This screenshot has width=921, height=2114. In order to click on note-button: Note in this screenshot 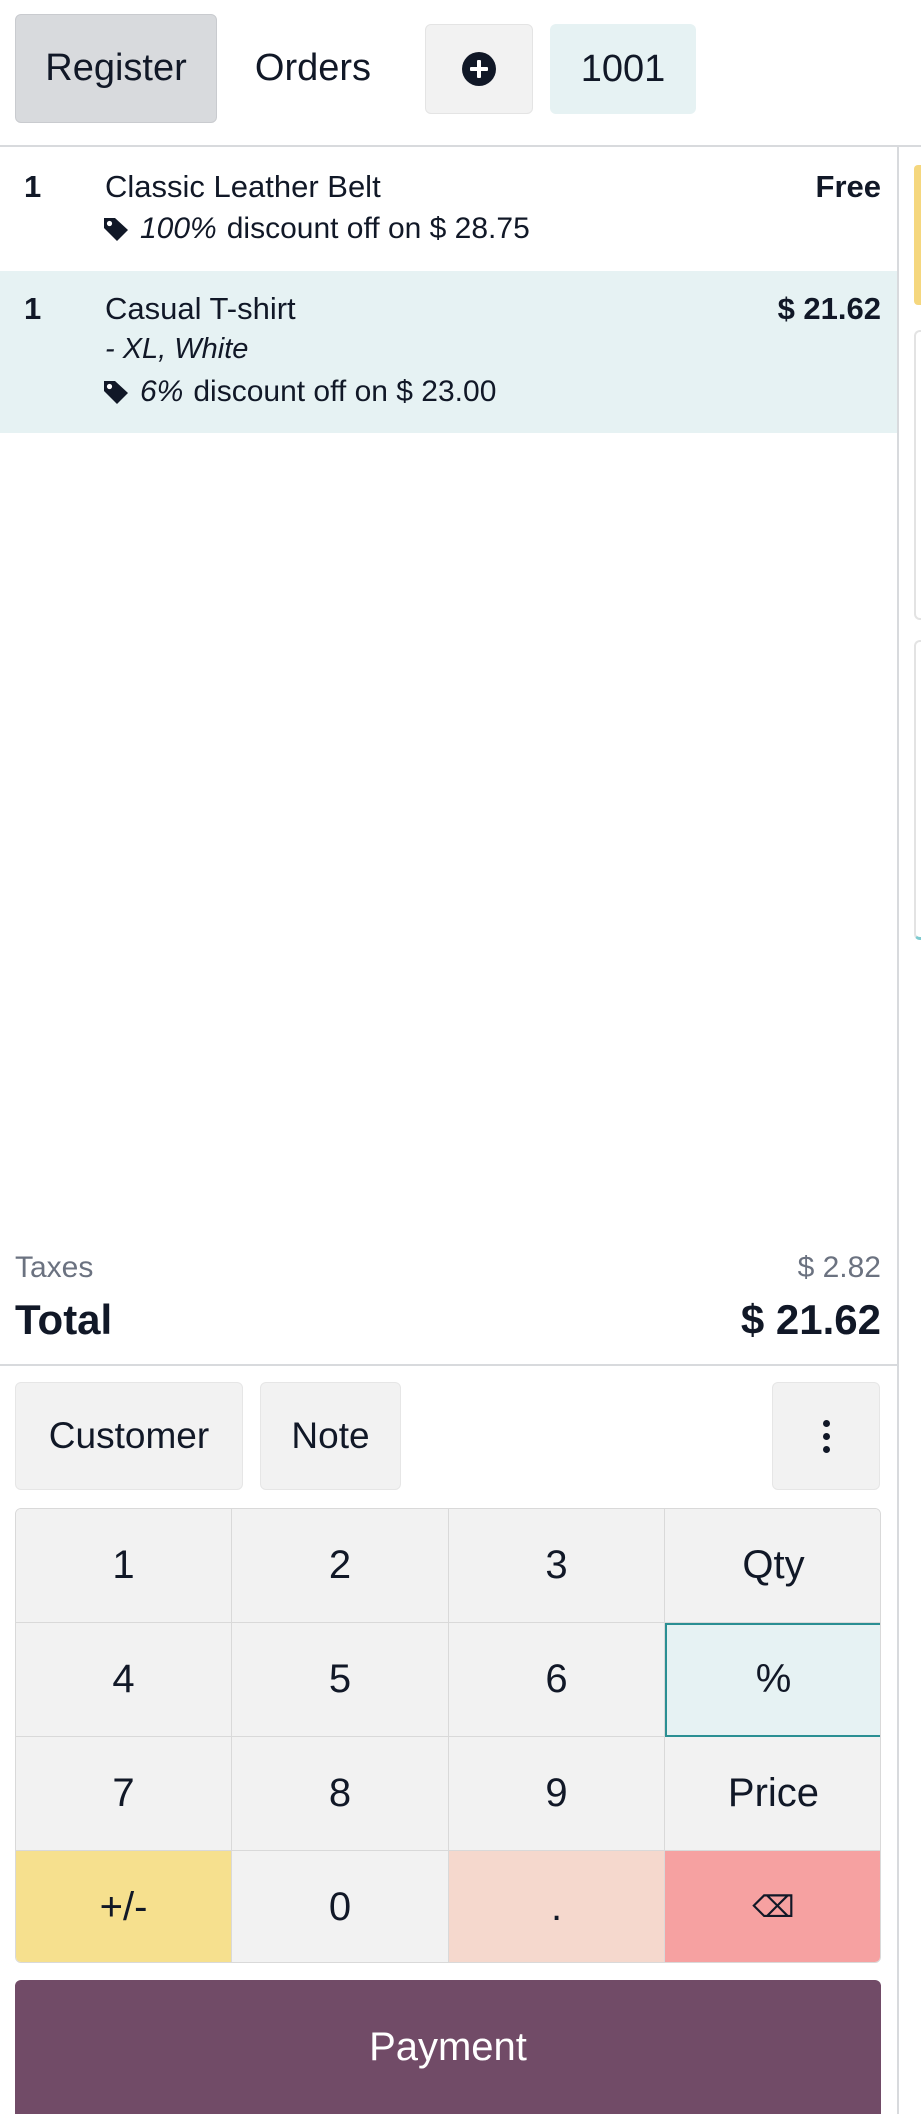, I will do `click(330, 1436)`.